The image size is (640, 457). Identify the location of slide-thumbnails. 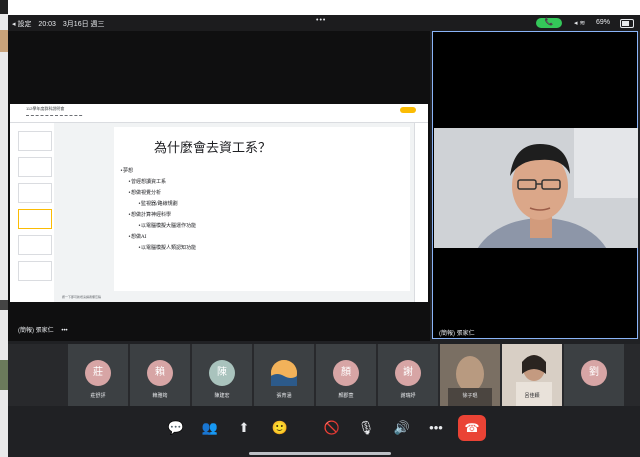
(32, 212).